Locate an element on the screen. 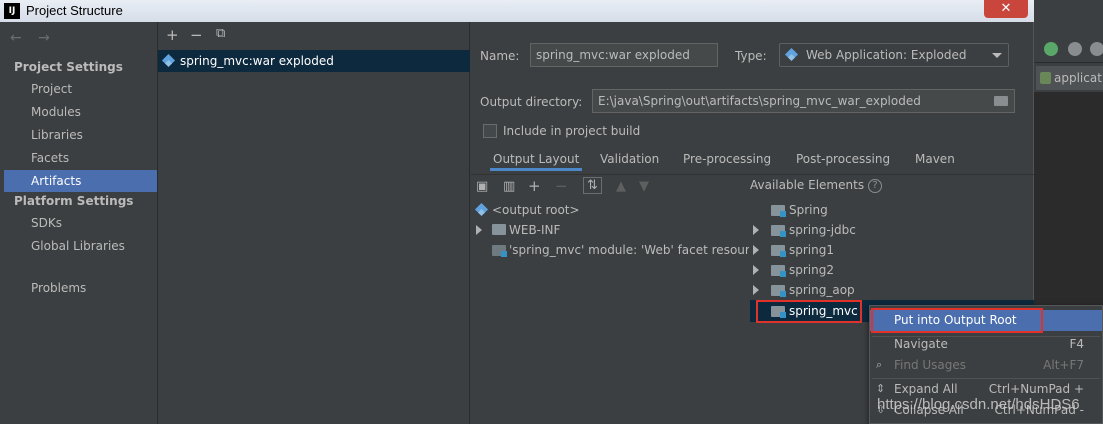 The height and width of the screenshot is (424, 1103). copy-artifact-button: ⧉ is located at coordinates (220, 33).